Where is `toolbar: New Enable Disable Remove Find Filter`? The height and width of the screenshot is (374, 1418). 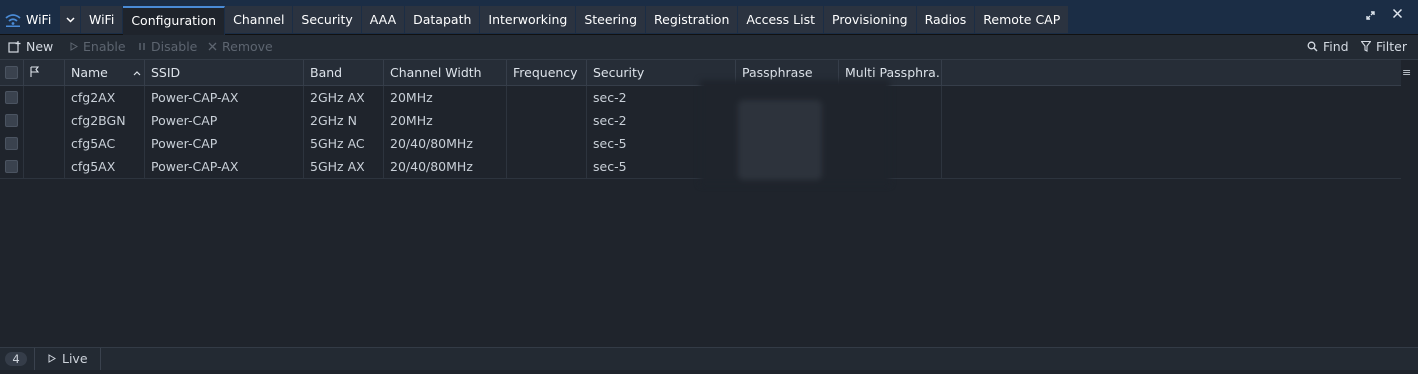 toolbar: New Enable Disable Remove Find Filter is located at coordinates (709, 47).